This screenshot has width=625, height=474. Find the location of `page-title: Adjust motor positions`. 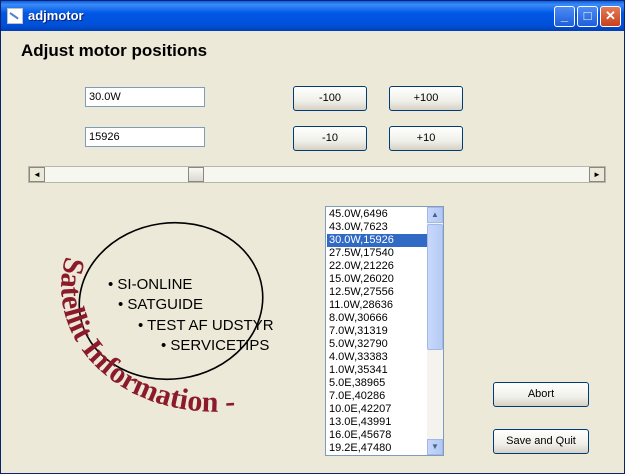

page-title: Adjust motor positions is located at coordinates (114, 50).